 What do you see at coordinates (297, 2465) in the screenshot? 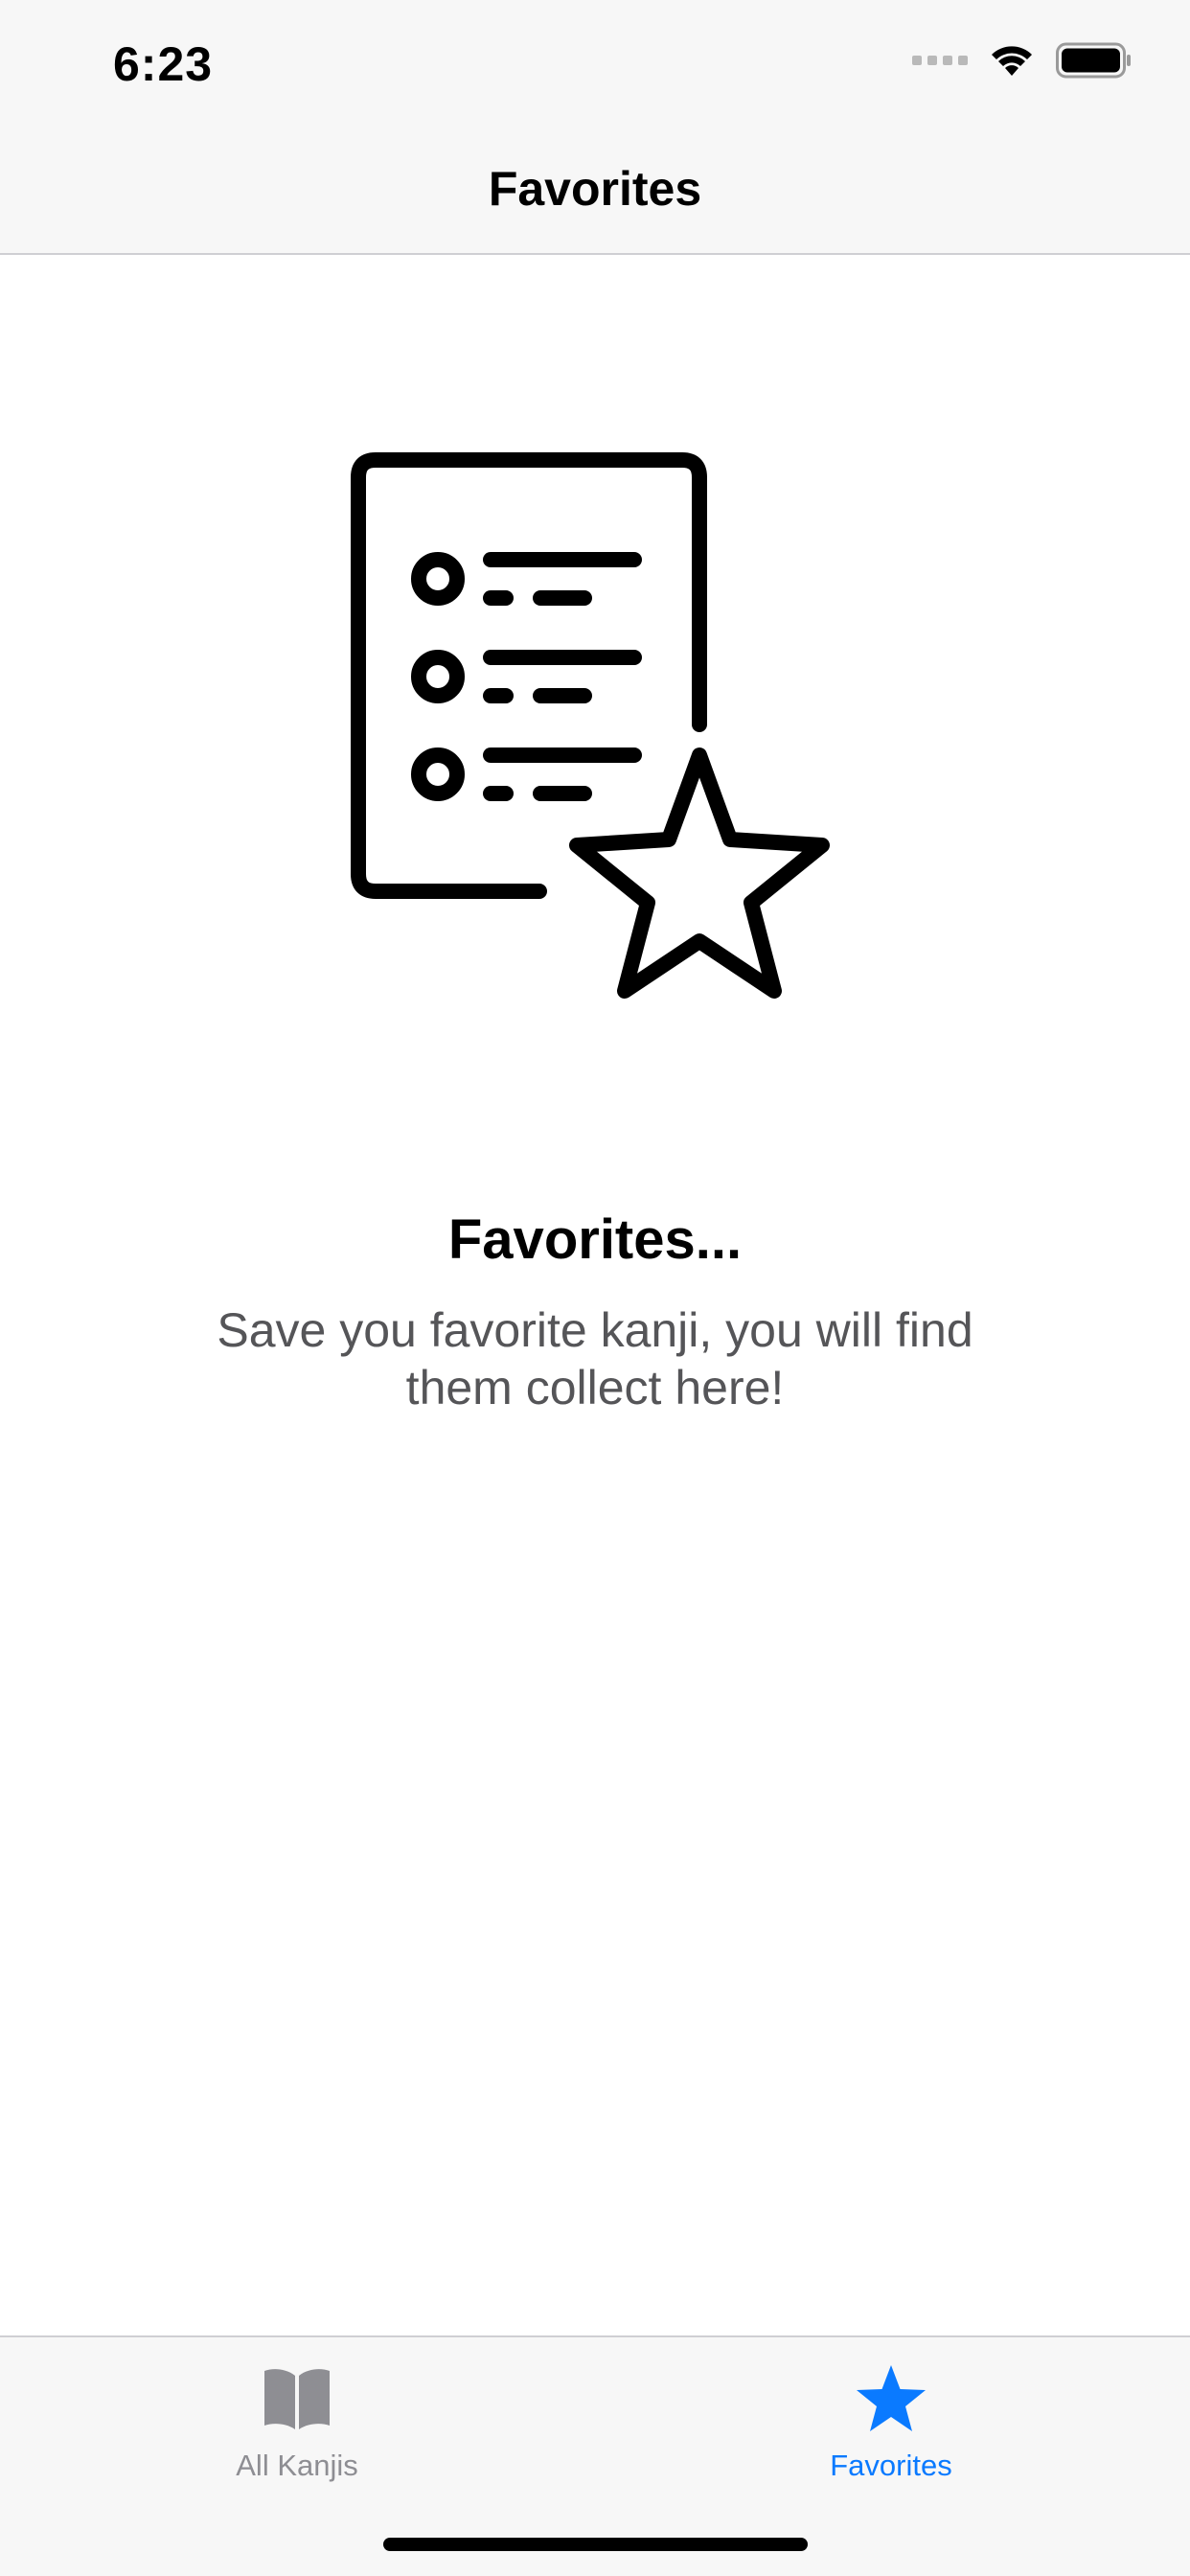
I see `tab-all-kanjis-label: All Kanjis` at bounding box center [297, 2465].